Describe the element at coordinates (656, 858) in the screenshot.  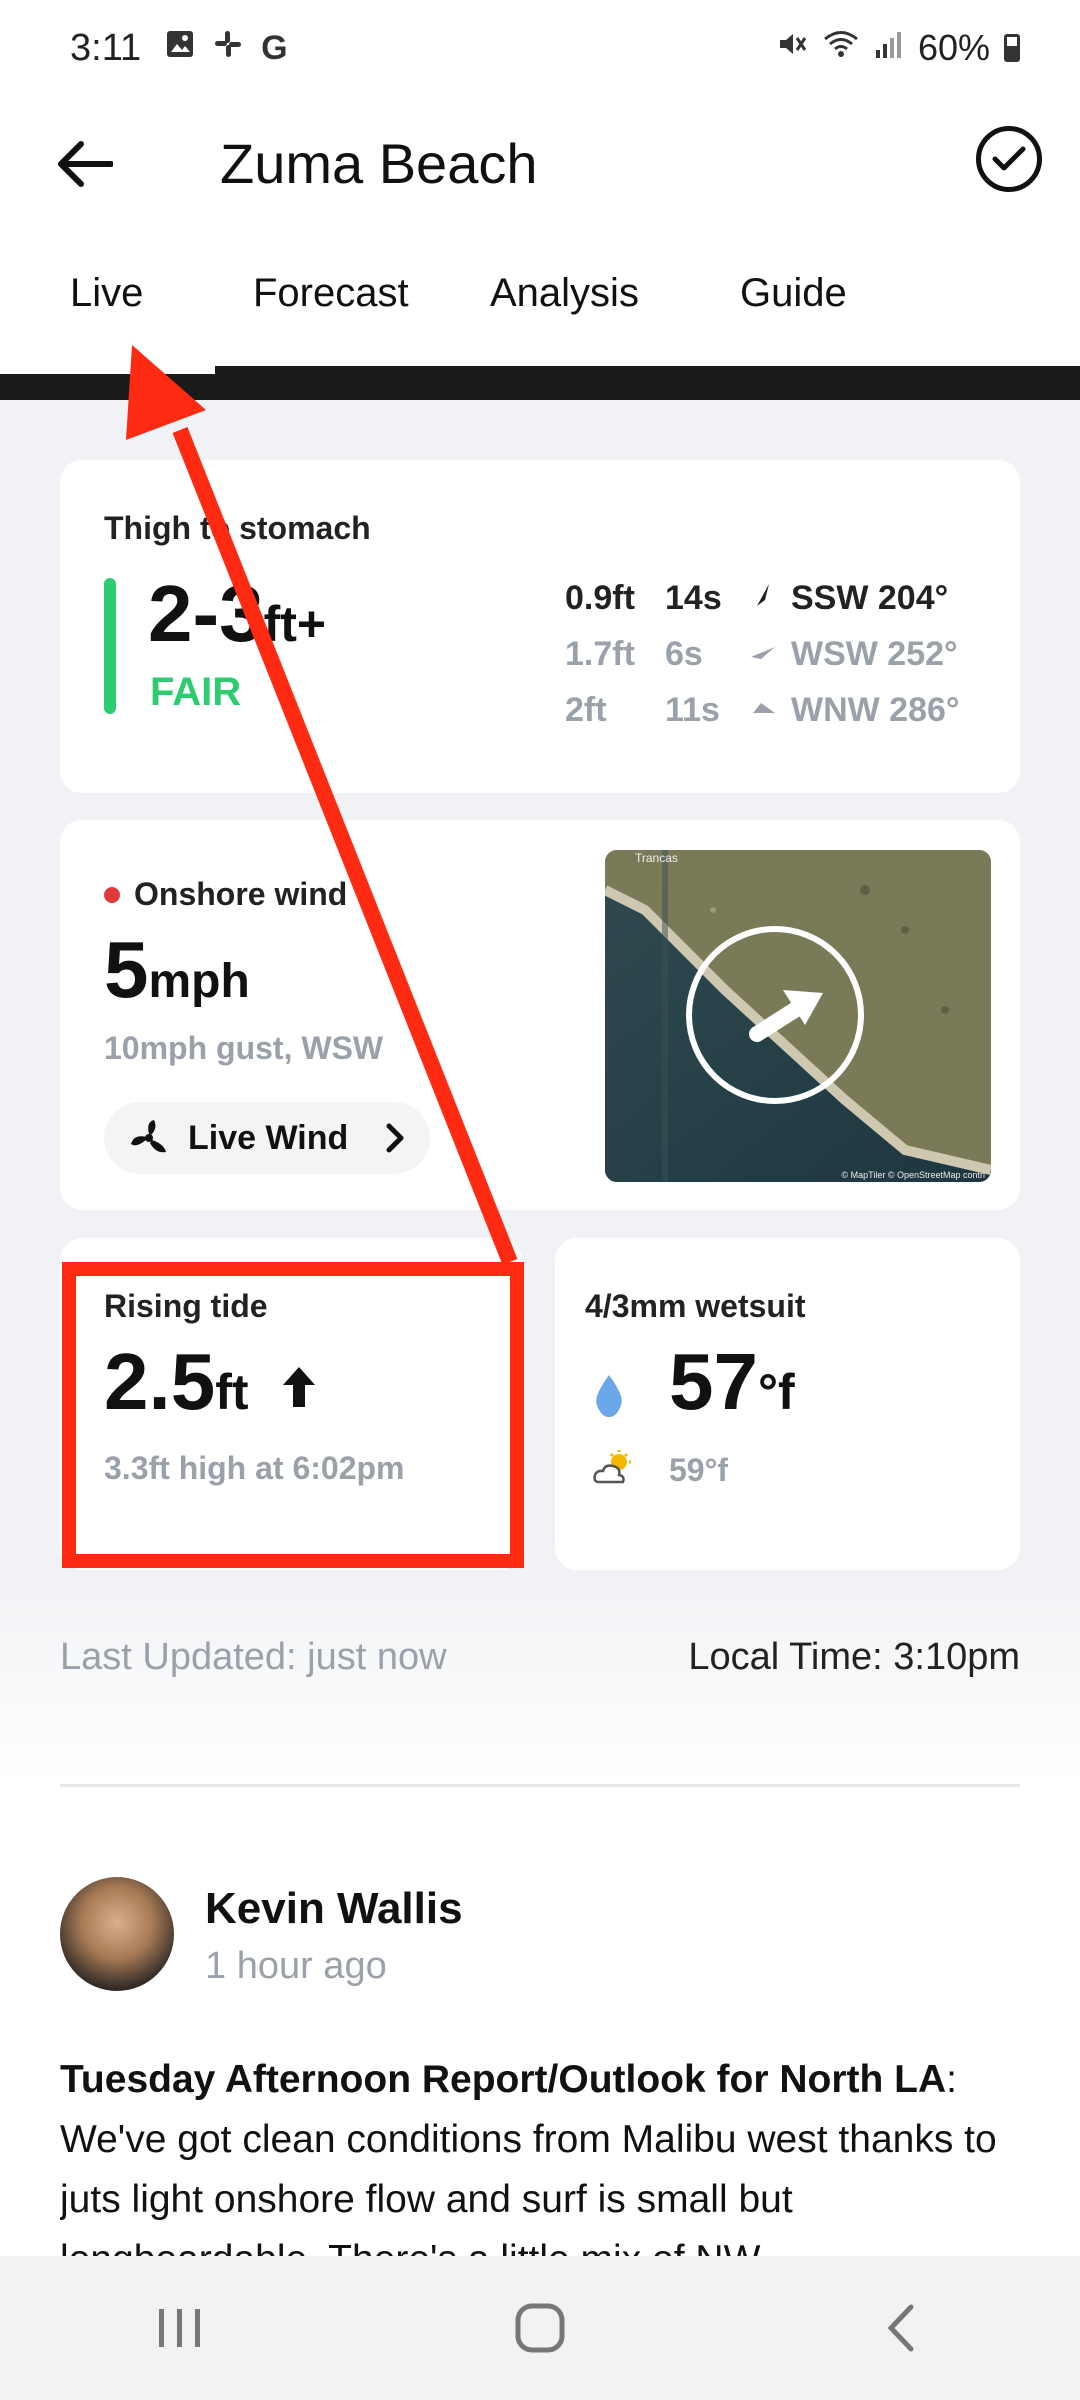
I see `map-place-label: Trancas` at that location.